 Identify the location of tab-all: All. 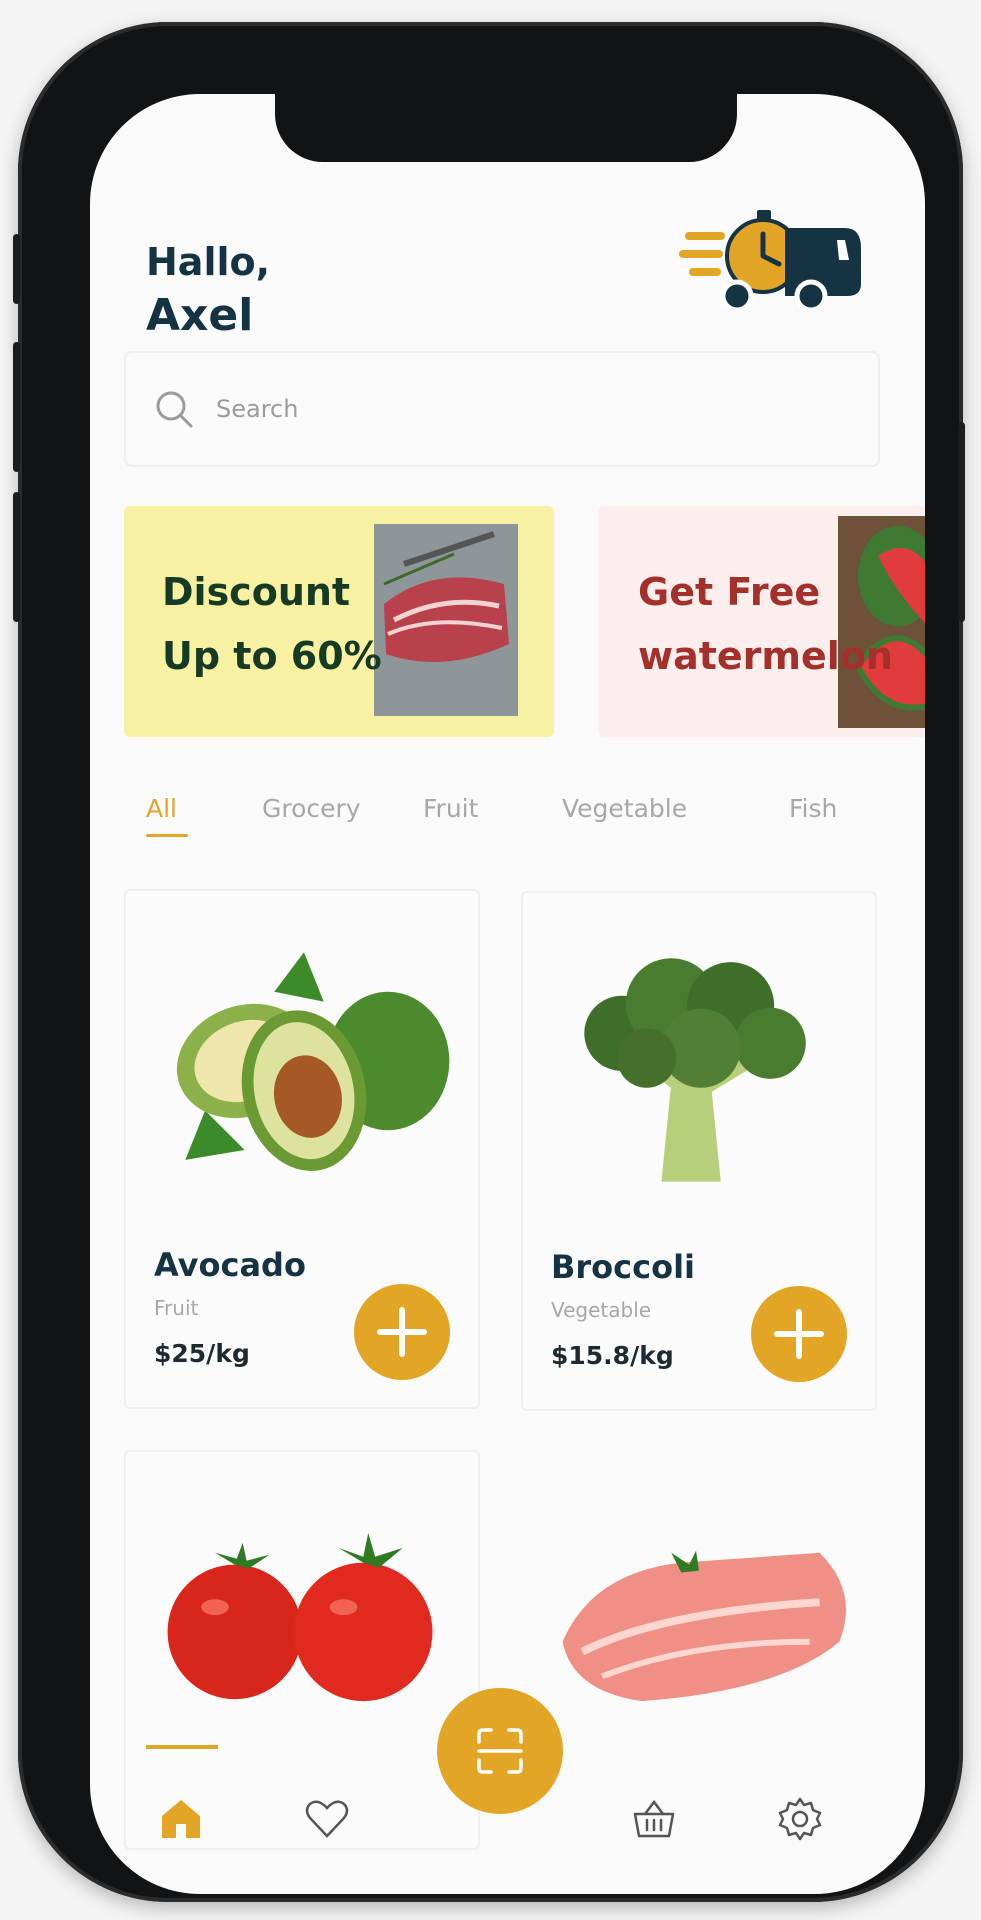
(161, 808).